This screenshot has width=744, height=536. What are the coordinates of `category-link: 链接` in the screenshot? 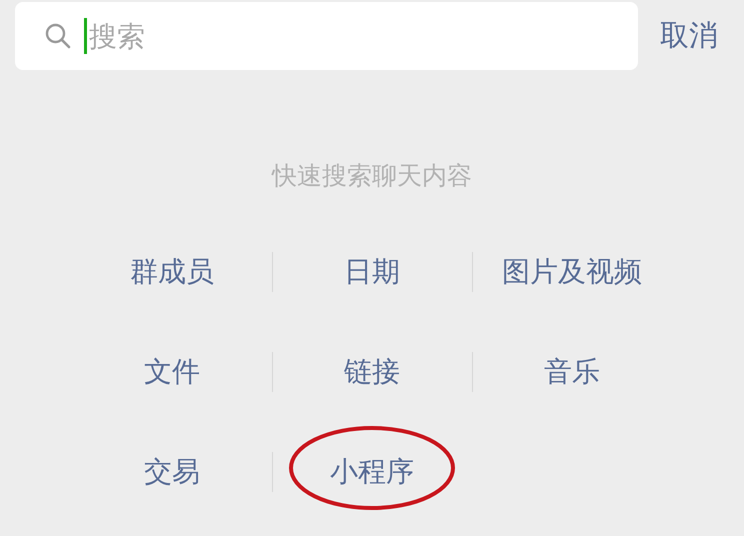 It's located at (372, 372).